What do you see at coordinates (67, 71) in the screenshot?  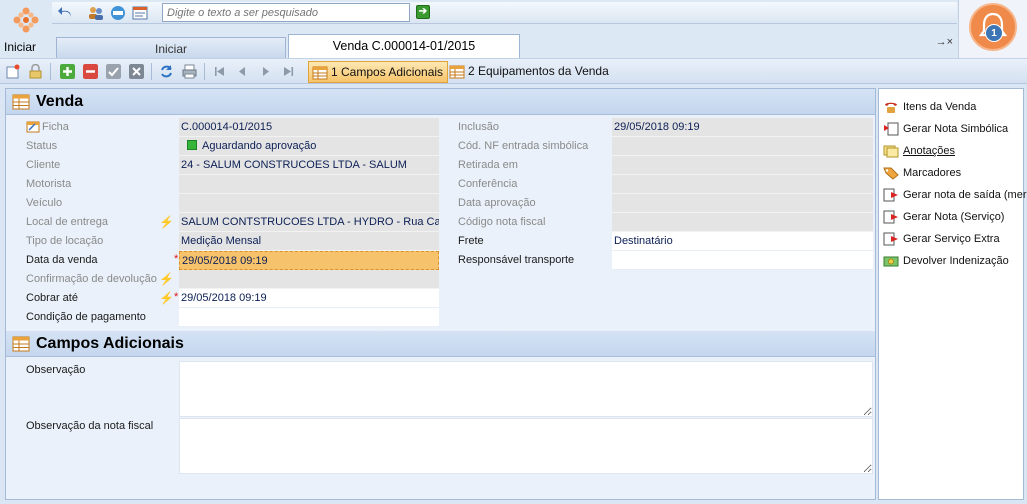 I see `add-icon` at bounding box center [67, 71].